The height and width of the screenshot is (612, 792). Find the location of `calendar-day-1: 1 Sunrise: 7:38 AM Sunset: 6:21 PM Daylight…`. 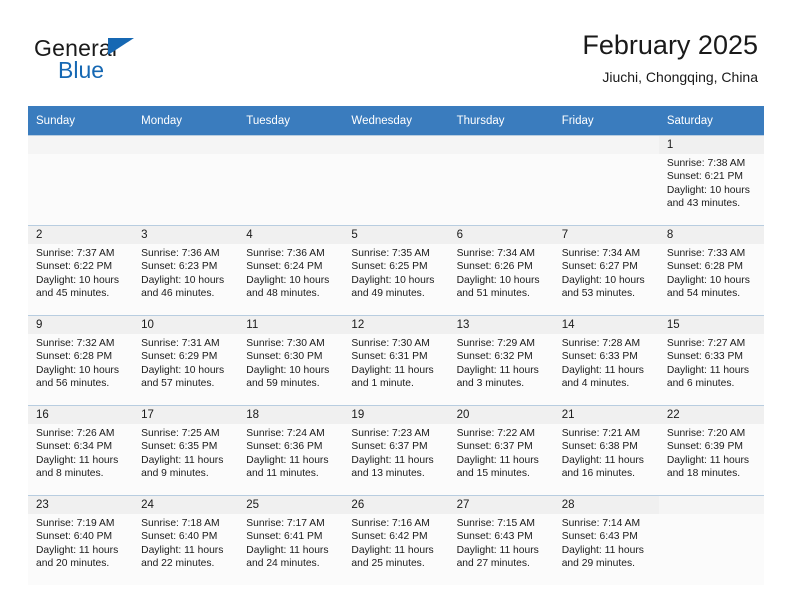

calendar-day-1: 1 Sunrise: 7:38 AM Sunset: 6:21 PM Daylight… is located at coordinates (711, 180).